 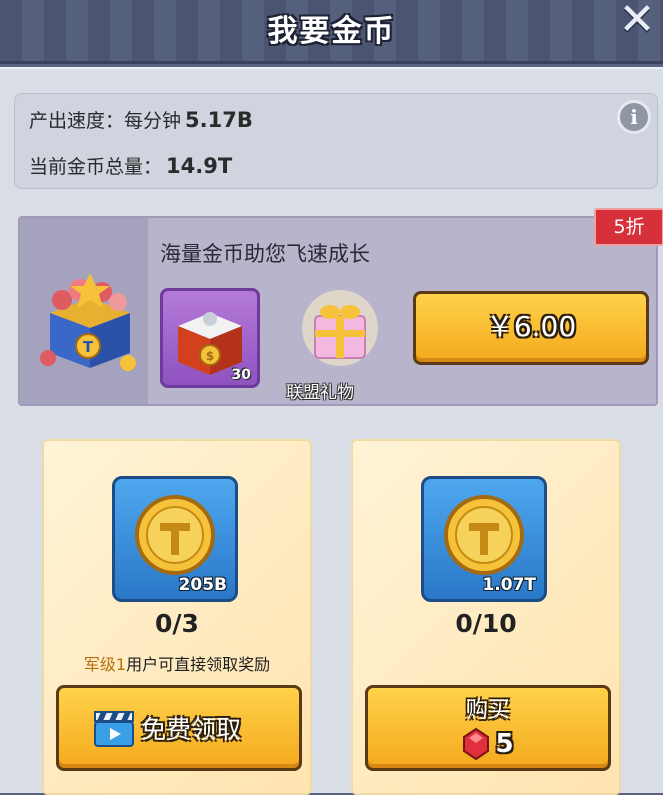 I want to click on gem-count: 5, so click(x=504, y=744).